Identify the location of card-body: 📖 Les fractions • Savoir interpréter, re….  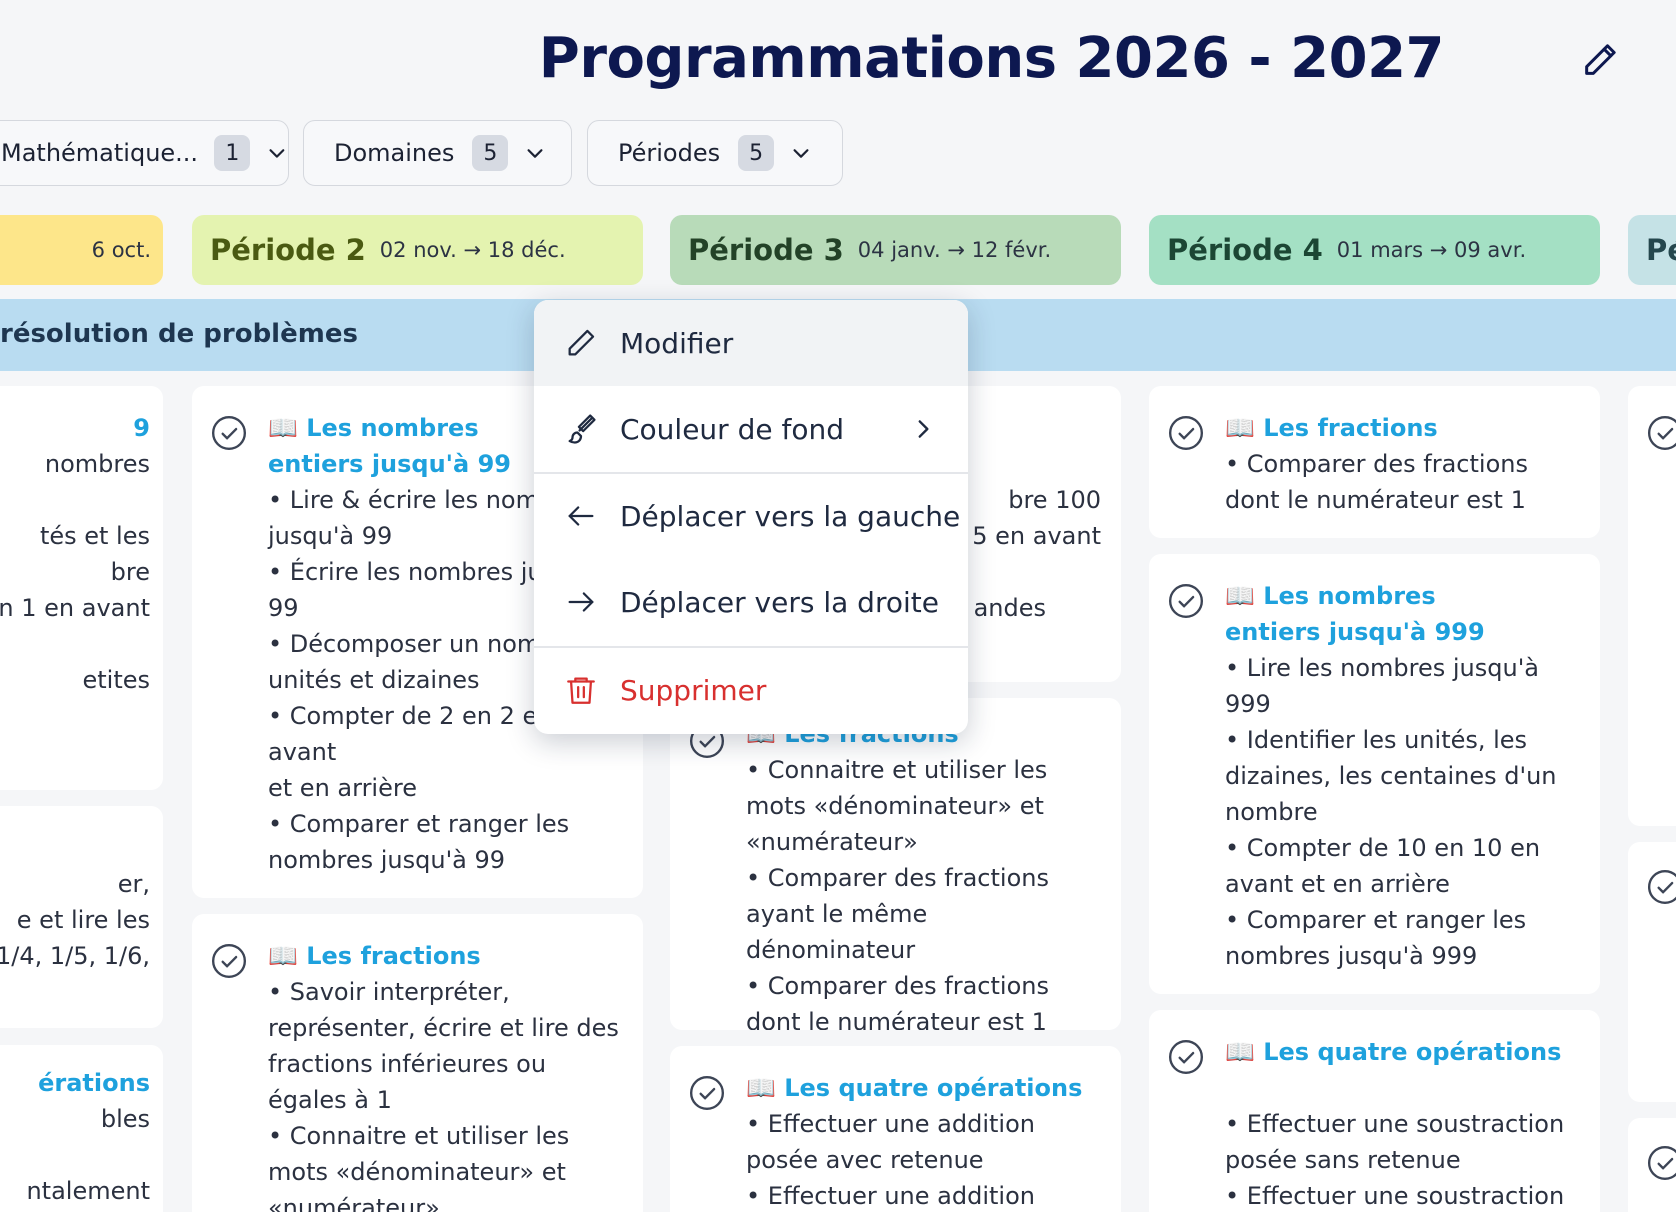
(444, 1075).